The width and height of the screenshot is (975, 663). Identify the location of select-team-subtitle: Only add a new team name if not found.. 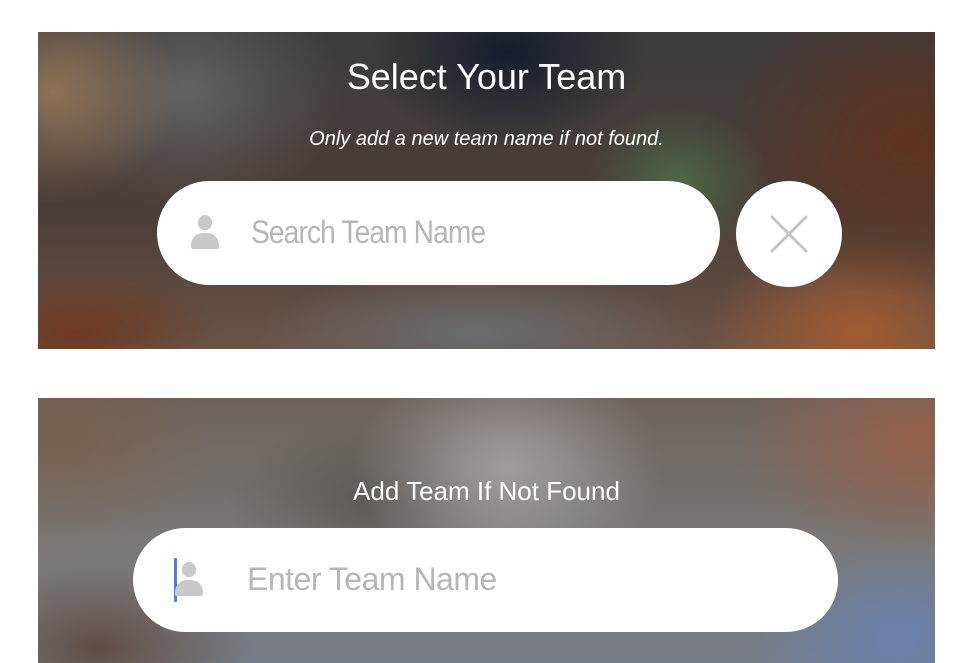
(486, 139).